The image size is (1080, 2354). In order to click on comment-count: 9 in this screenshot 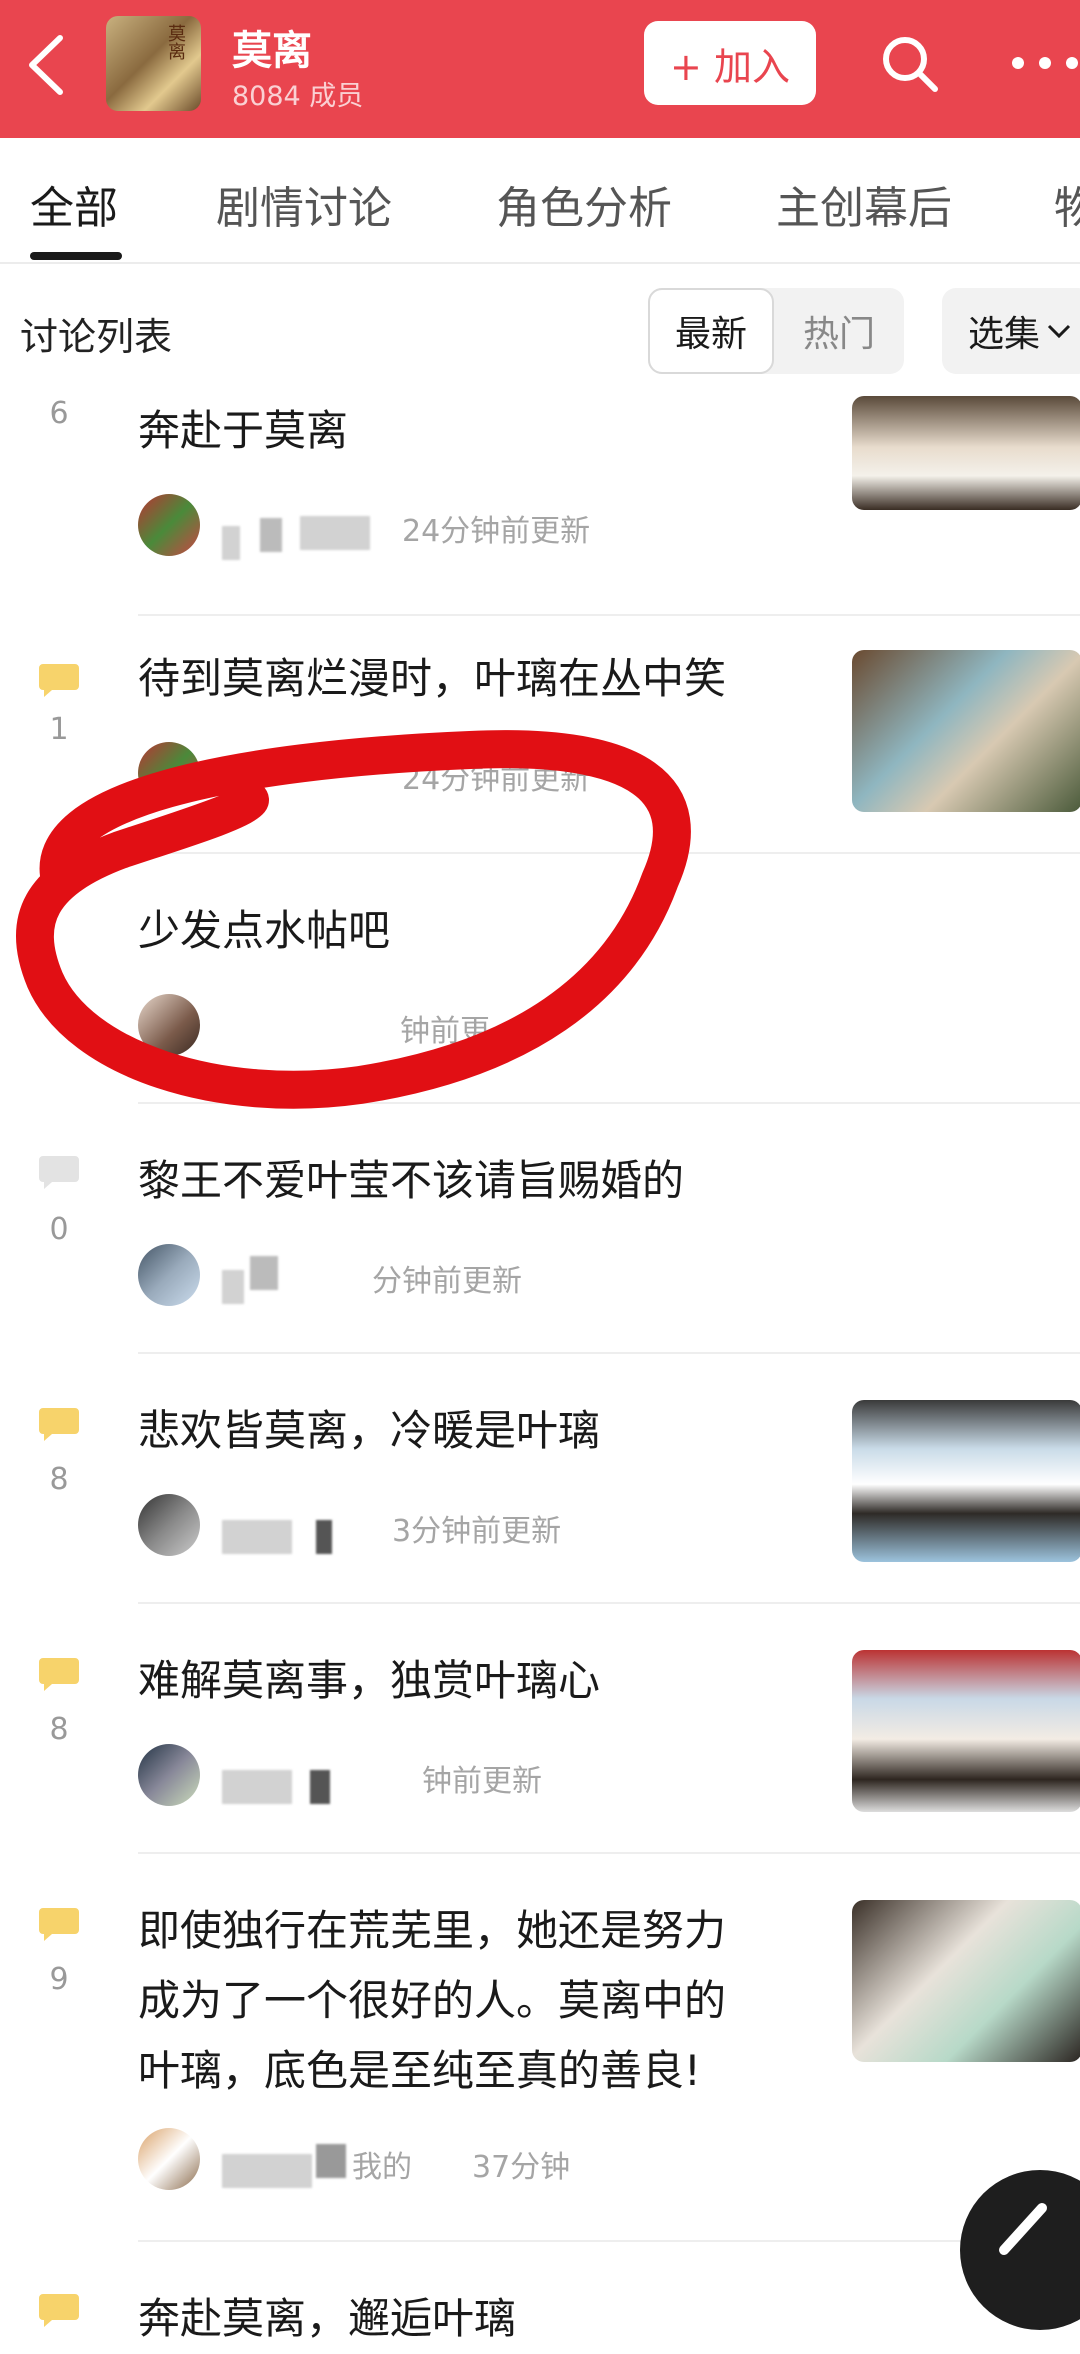, I will do `click(59, 1979)`.